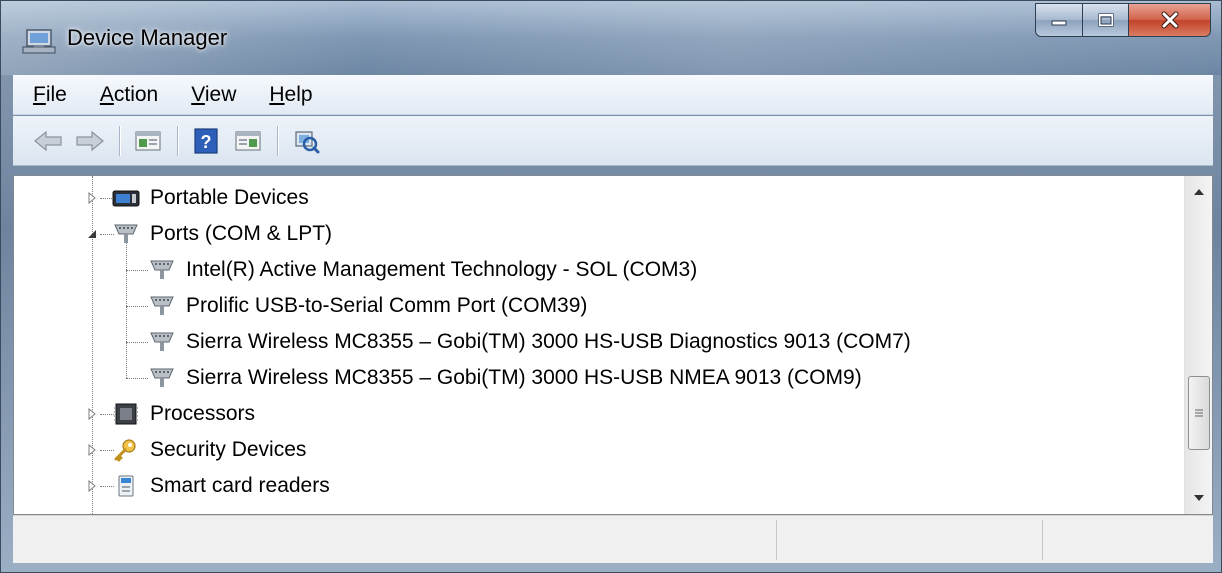 This screenshot has height=573, width=1222. I want to click on maximize-button, so click(1106, 20).